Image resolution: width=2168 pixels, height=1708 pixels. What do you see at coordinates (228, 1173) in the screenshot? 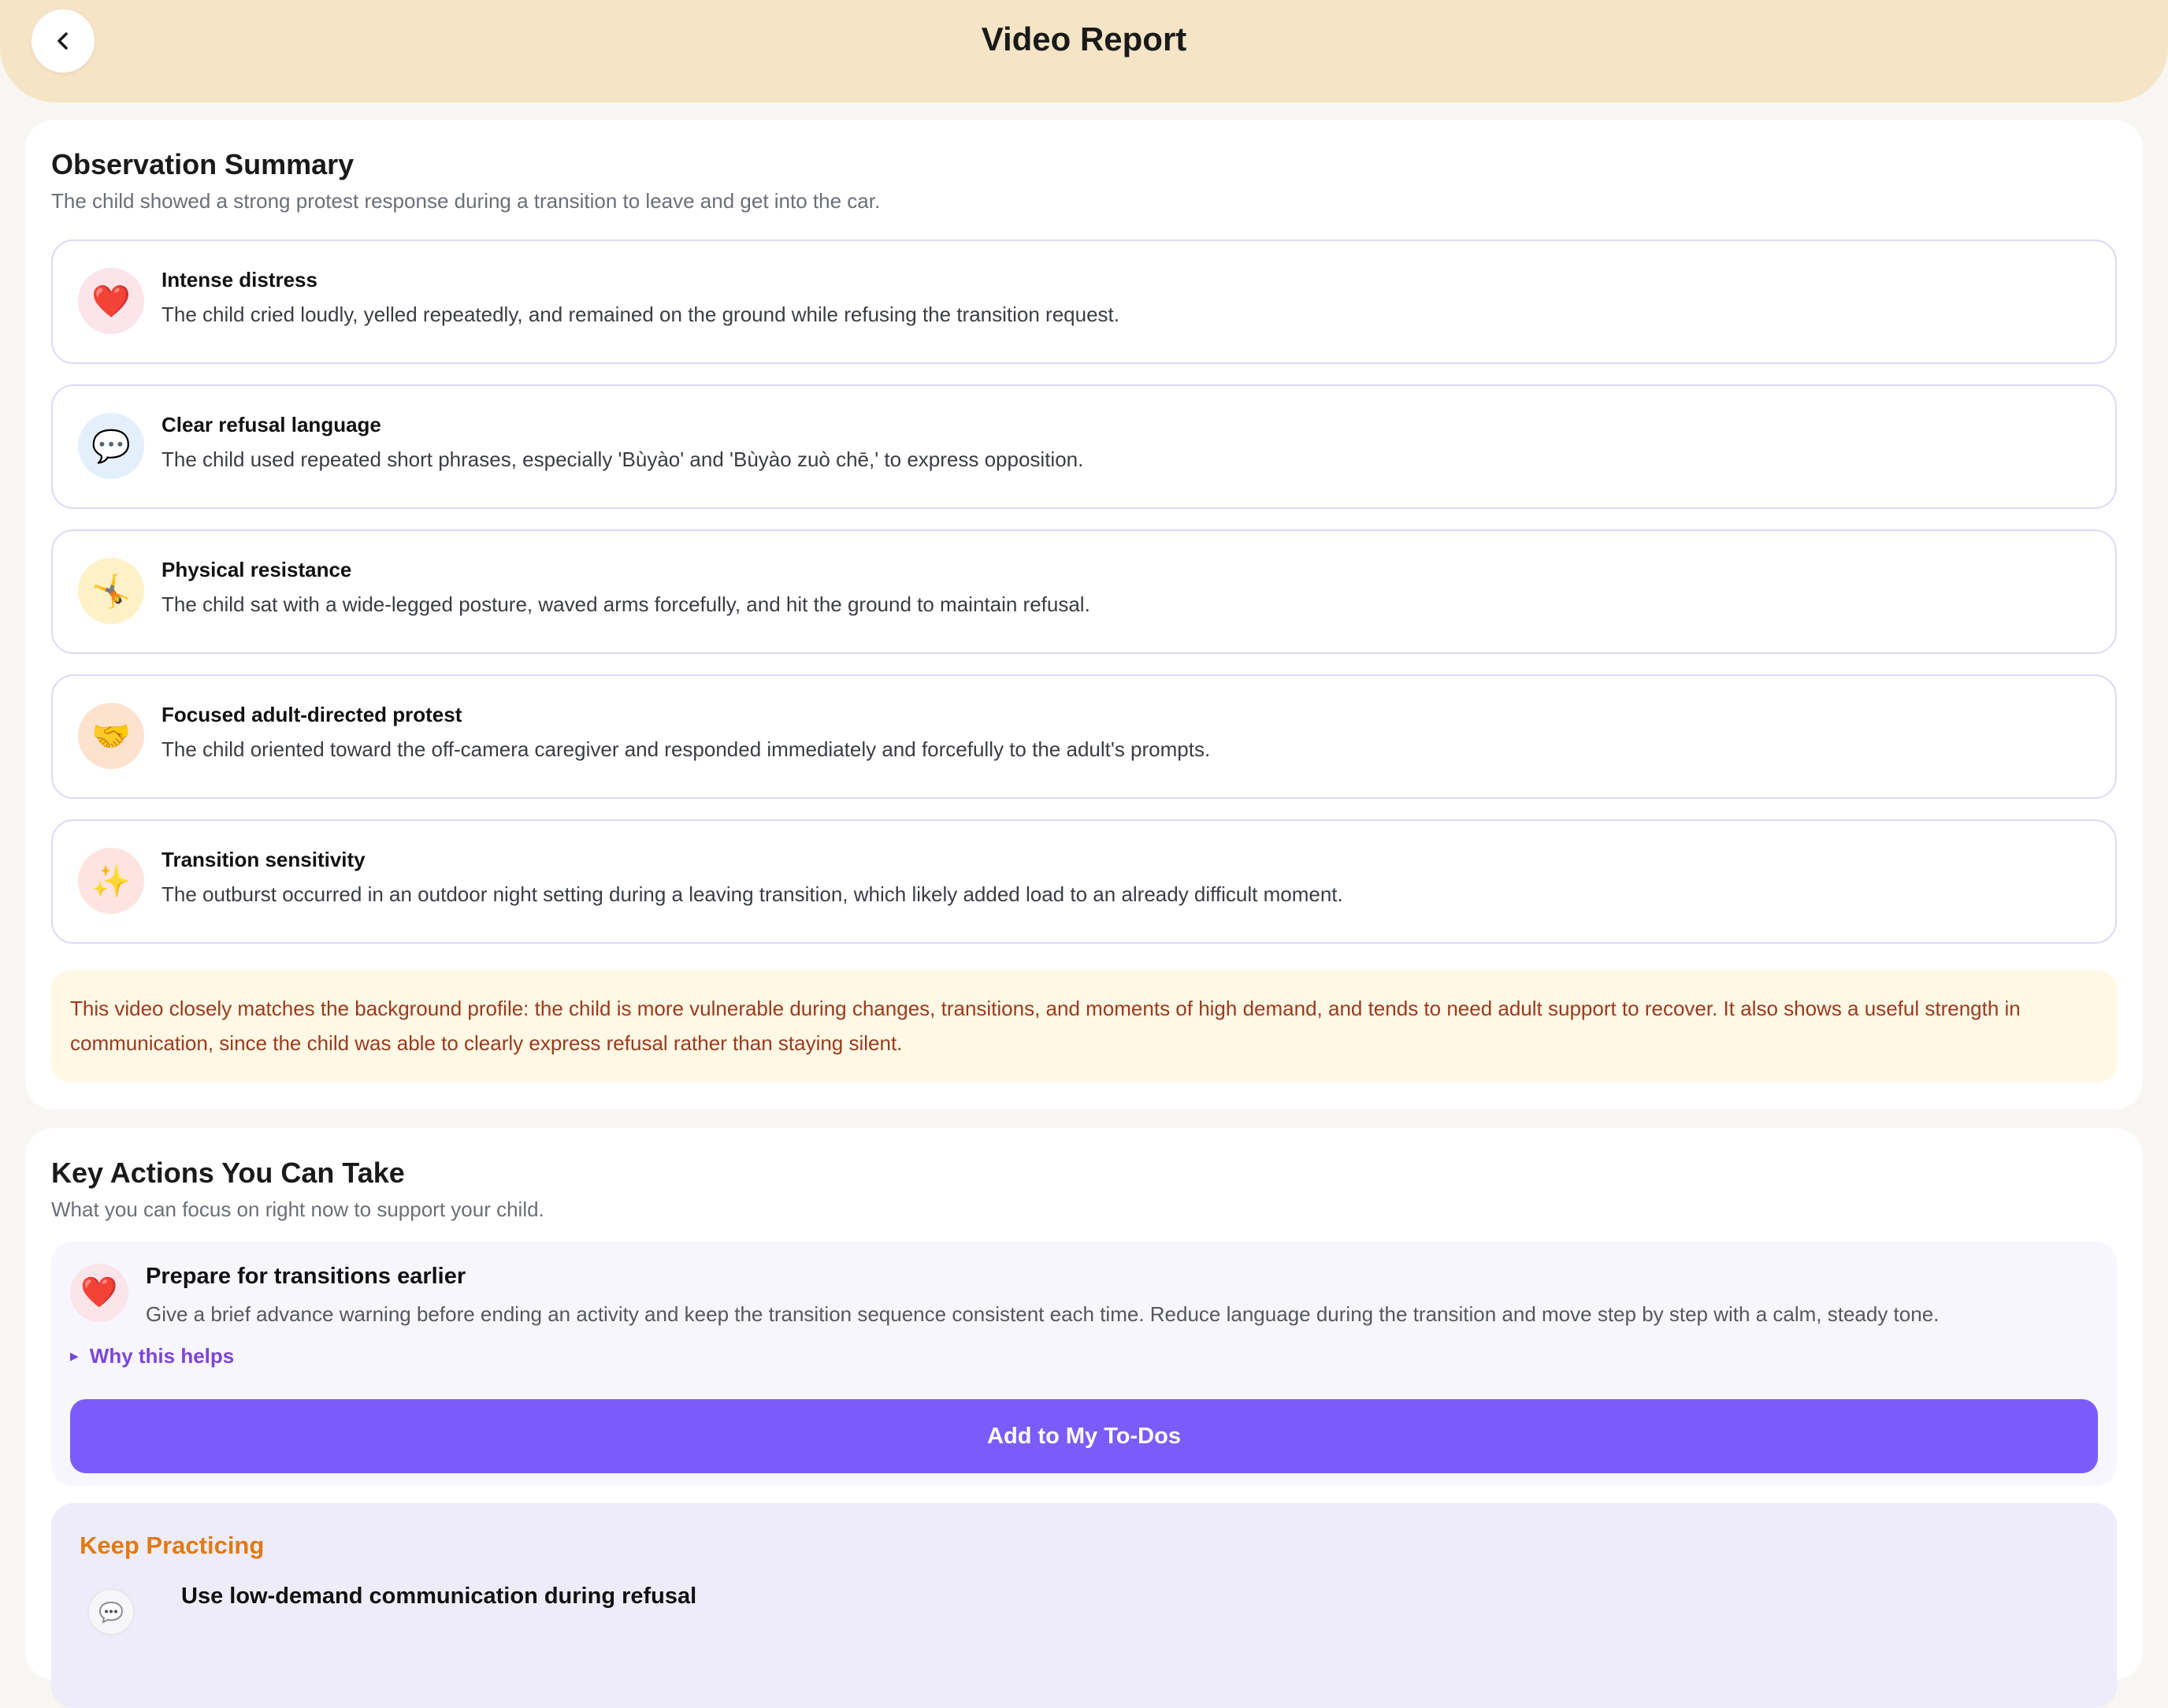
I see `section-title: Key Actions You Can Take` at bounding box center [228, 1173].